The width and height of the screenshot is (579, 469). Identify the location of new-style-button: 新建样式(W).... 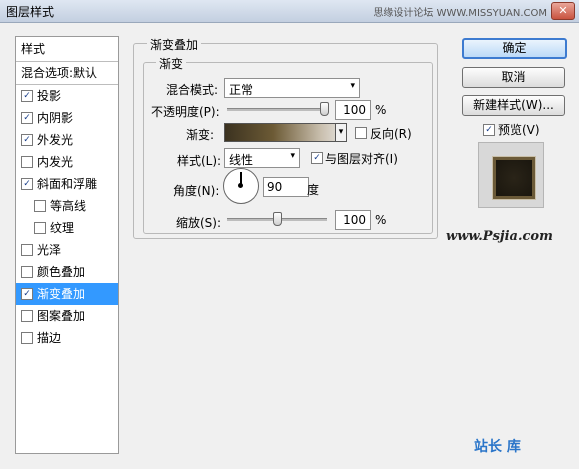
(513, 105).